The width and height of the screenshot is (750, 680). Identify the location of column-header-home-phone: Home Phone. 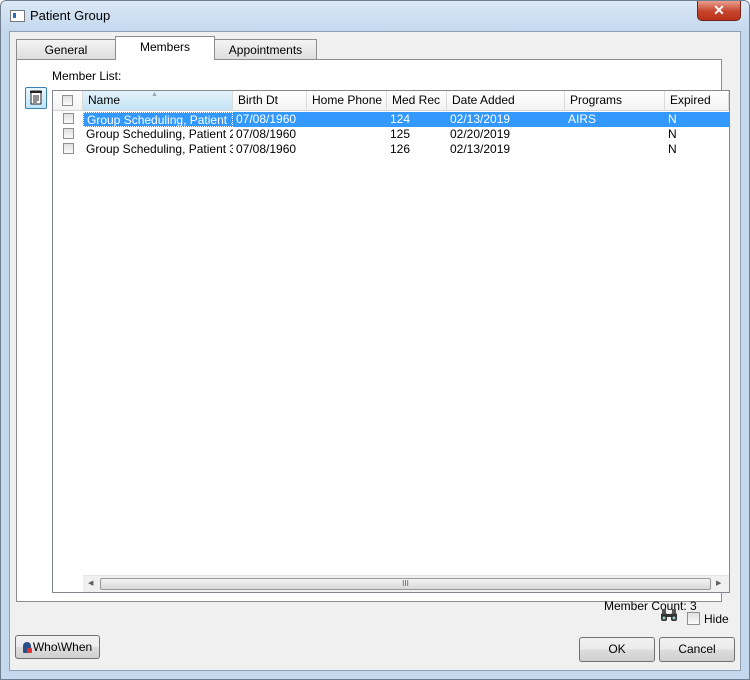
(347, 101).